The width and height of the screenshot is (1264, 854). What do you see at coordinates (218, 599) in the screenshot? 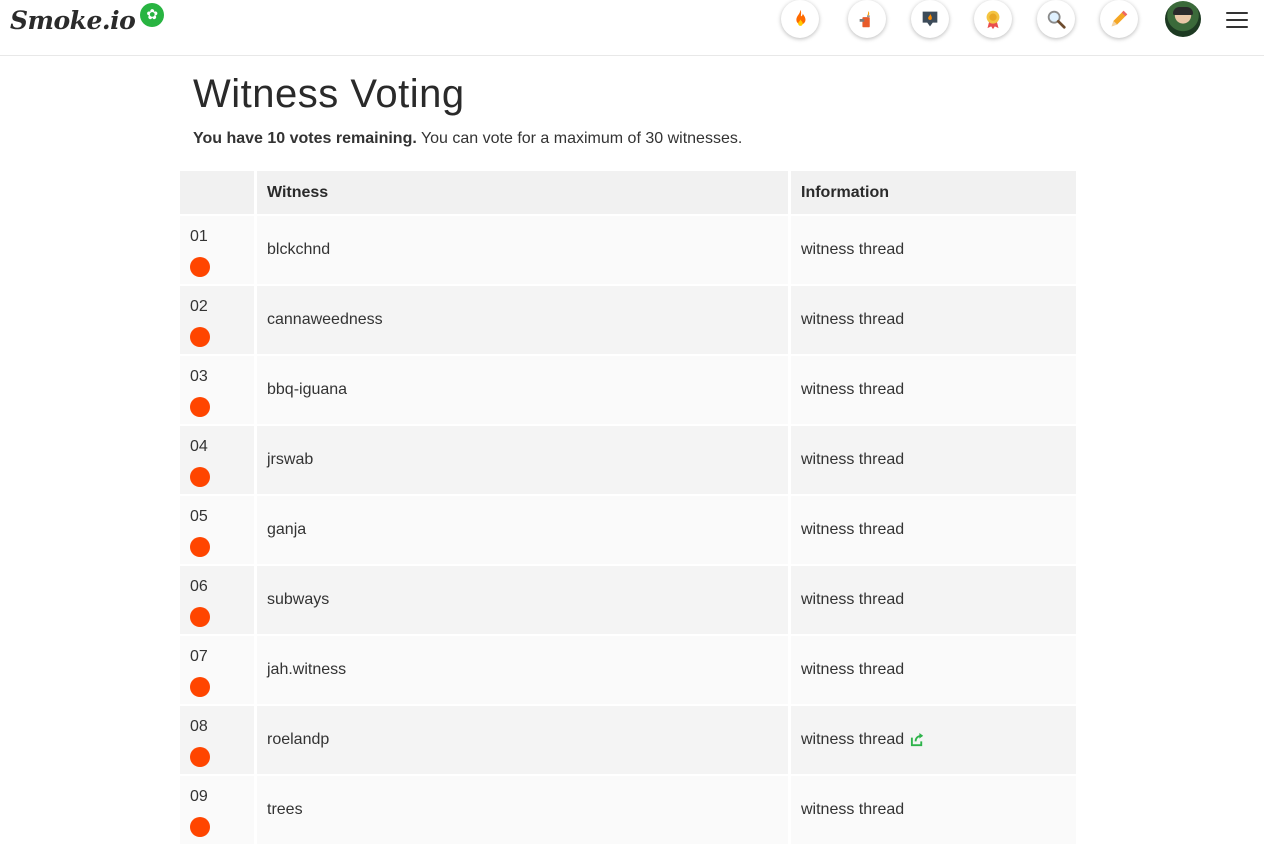
I see `rank-cell: 06` at bounding box center [218, 599].